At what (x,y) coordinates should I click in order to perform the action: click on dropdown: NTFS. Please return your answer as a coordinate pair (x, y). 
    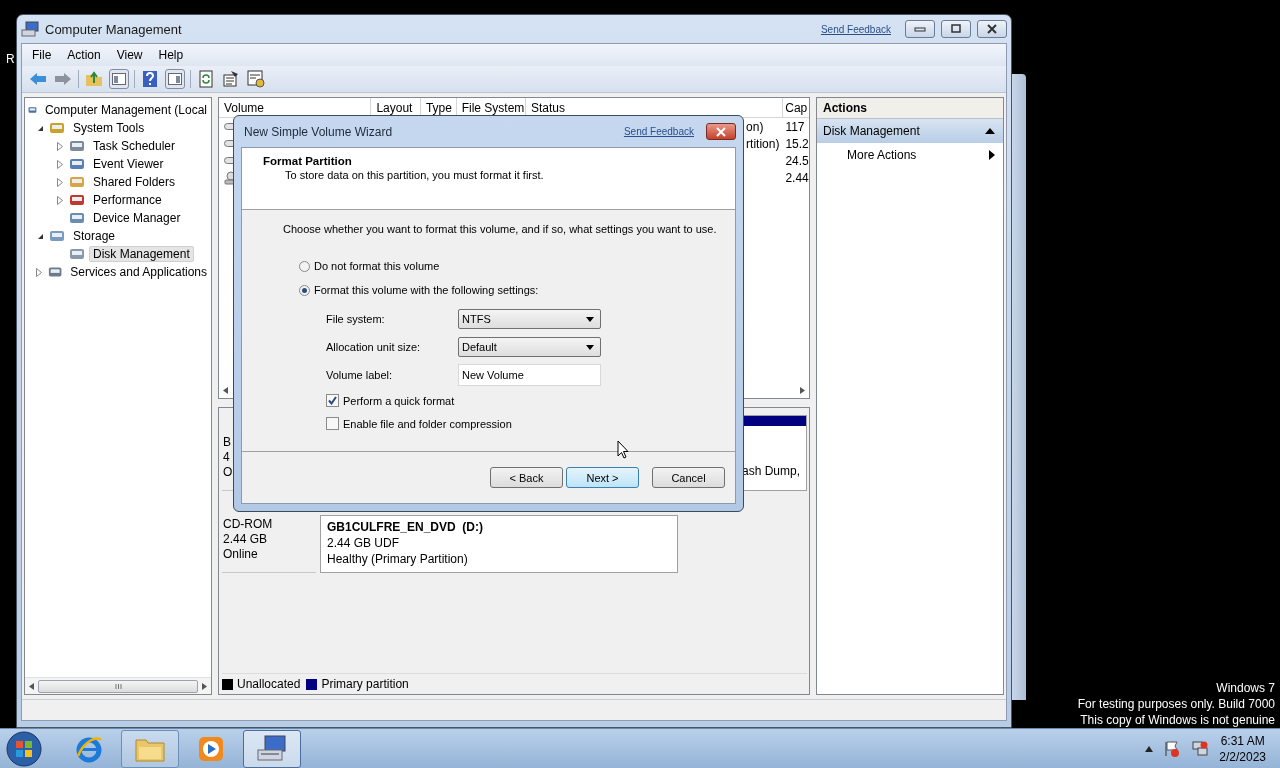
    Looking at the image, I should click on (529, 319).